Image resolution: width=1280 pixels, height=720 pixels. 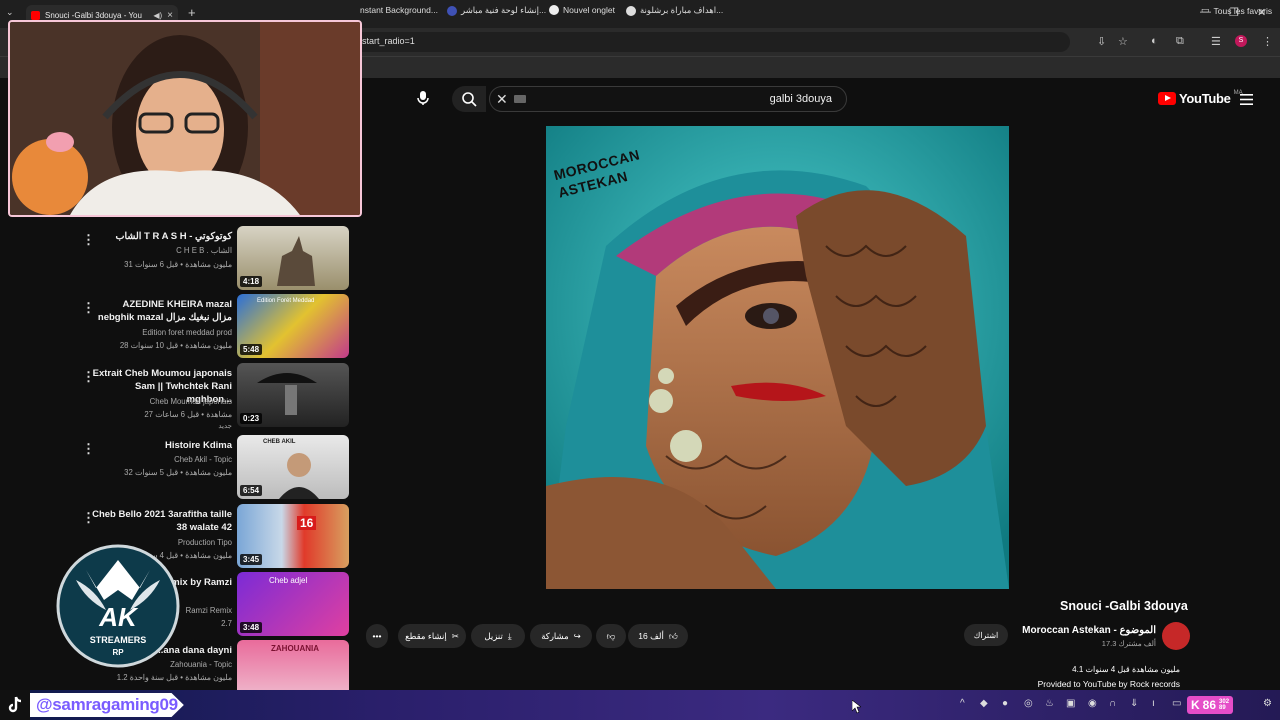 I want to click on voice-search-icon, so click(x=423, y=100).